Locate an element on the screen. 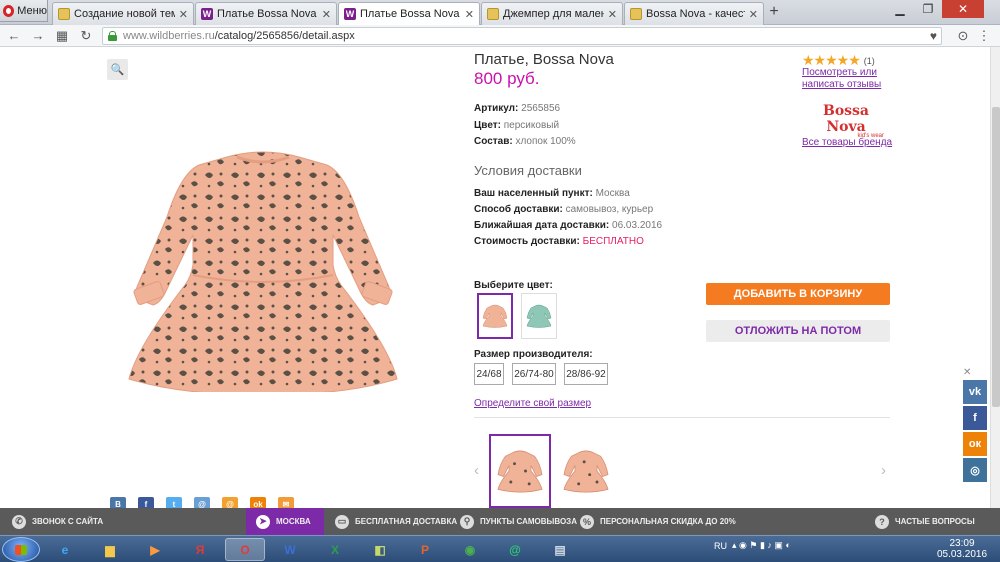 The image size is (1000, 562). vertical-scrollbar is located at coordinates (995, 277).